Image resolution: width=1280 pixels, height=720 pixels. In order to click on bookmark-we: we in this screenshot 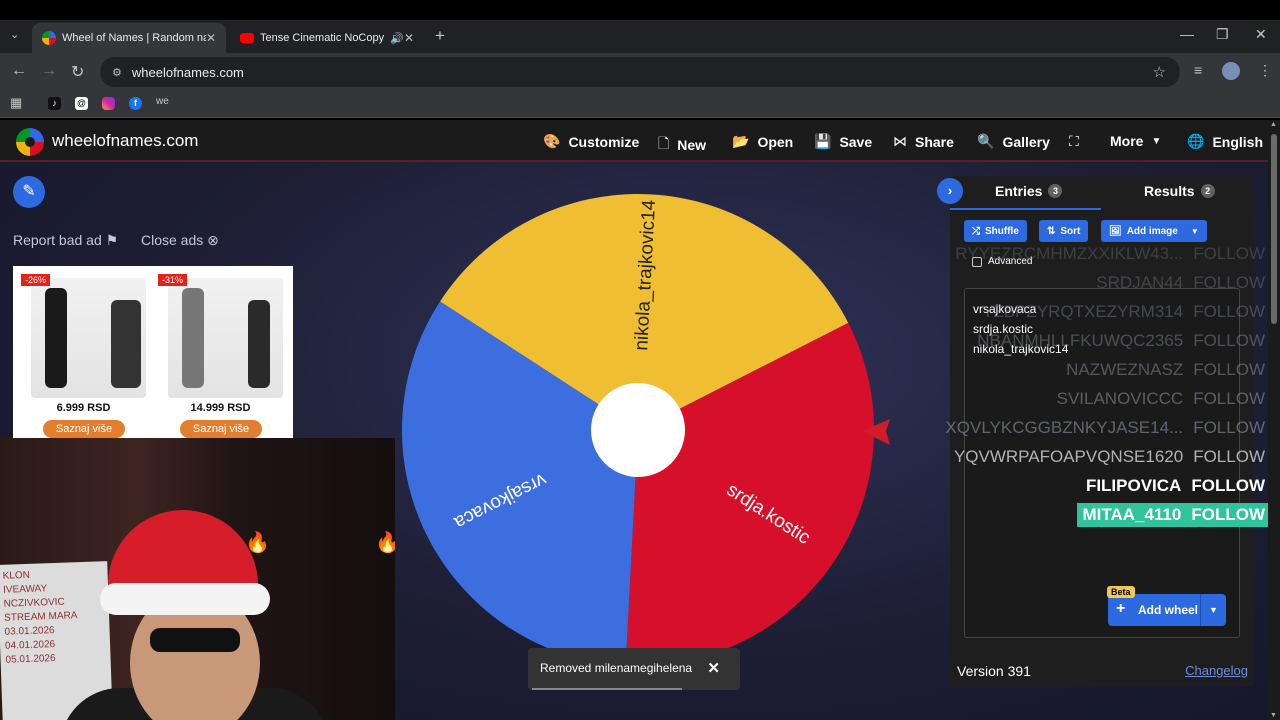, I will do `click(162, 101)`.